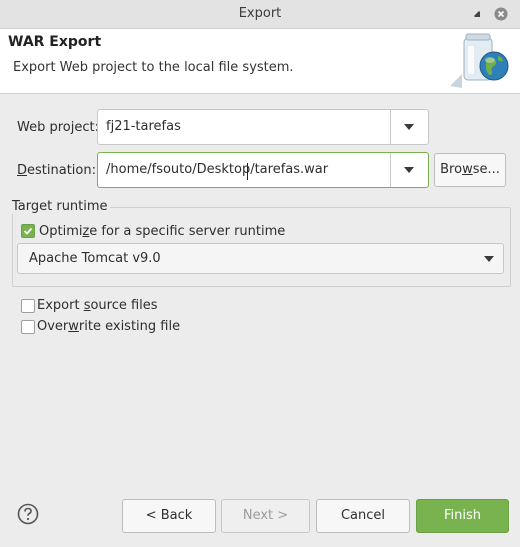 The height and width of the screenshot is (547, 520). I want to click on server-runtime-select: Apache Tomcat v9.0, so click(260, 258).